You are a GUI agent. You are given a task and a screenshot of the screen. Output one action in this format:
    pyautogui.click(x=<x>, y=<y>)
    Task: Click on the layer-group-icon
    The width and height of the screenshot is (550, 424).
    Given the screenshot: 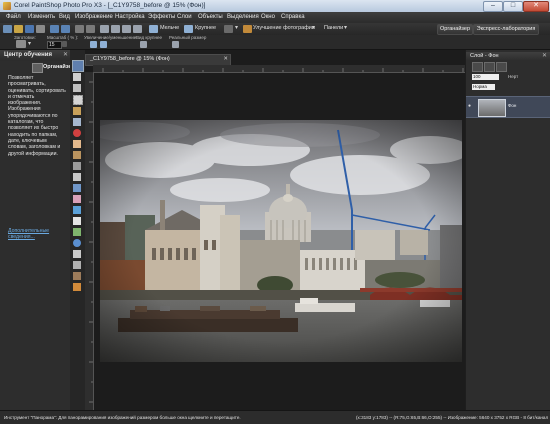 What is the action you would take?
    pyautogui.click(x=501, y=67)
    